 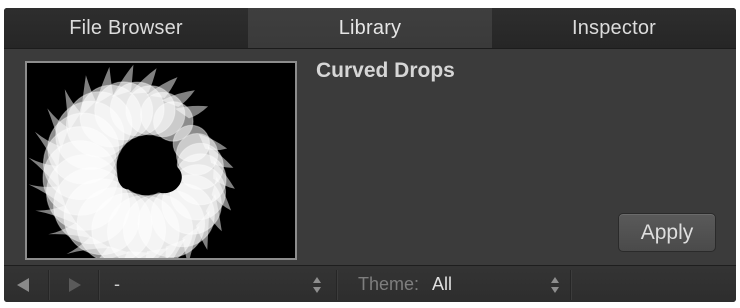 What do you see at coordinates (117, 284) in the screenshot?
I see `path-value: -` at bounding box center [117, 284].